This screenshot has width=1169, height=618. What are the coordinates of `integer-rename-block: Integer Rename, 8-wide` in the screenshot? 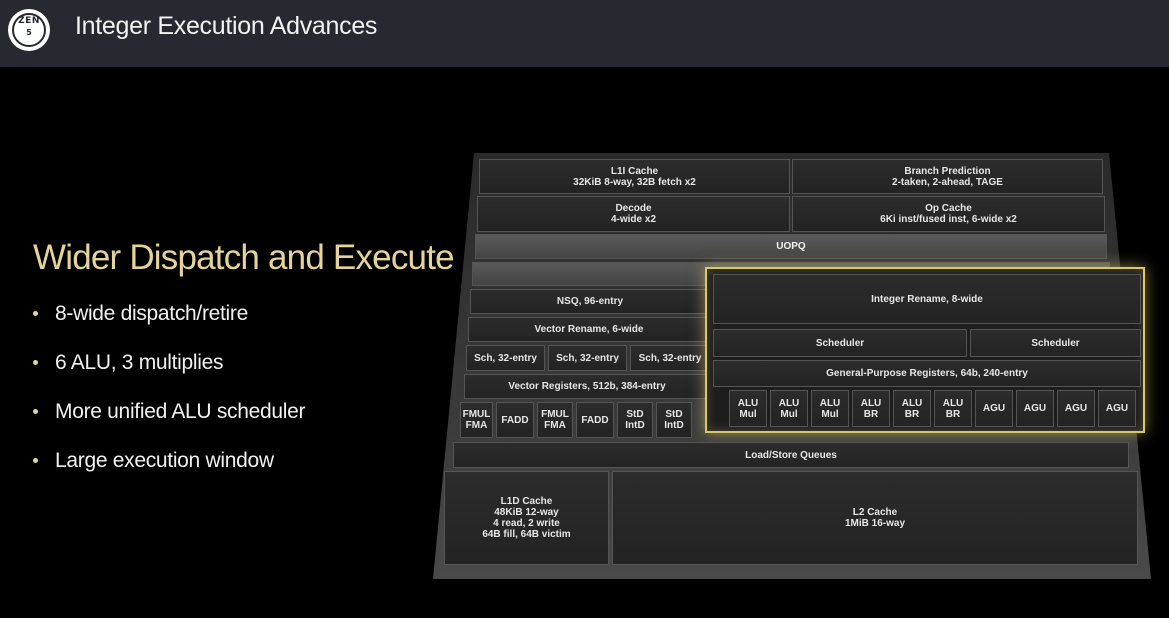 It's located at (927, 299).